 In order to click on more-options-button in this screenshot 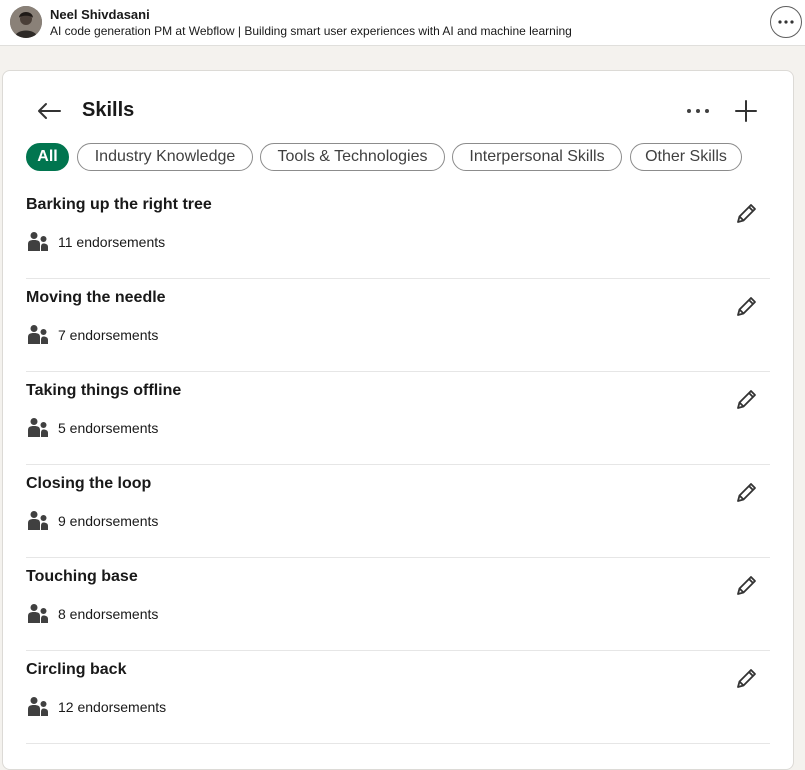, I will do `click(698, 111)`.